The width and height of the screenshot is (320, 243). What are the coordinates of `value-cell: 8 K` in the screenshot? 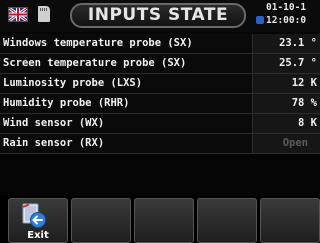 It's located at (286, 123).